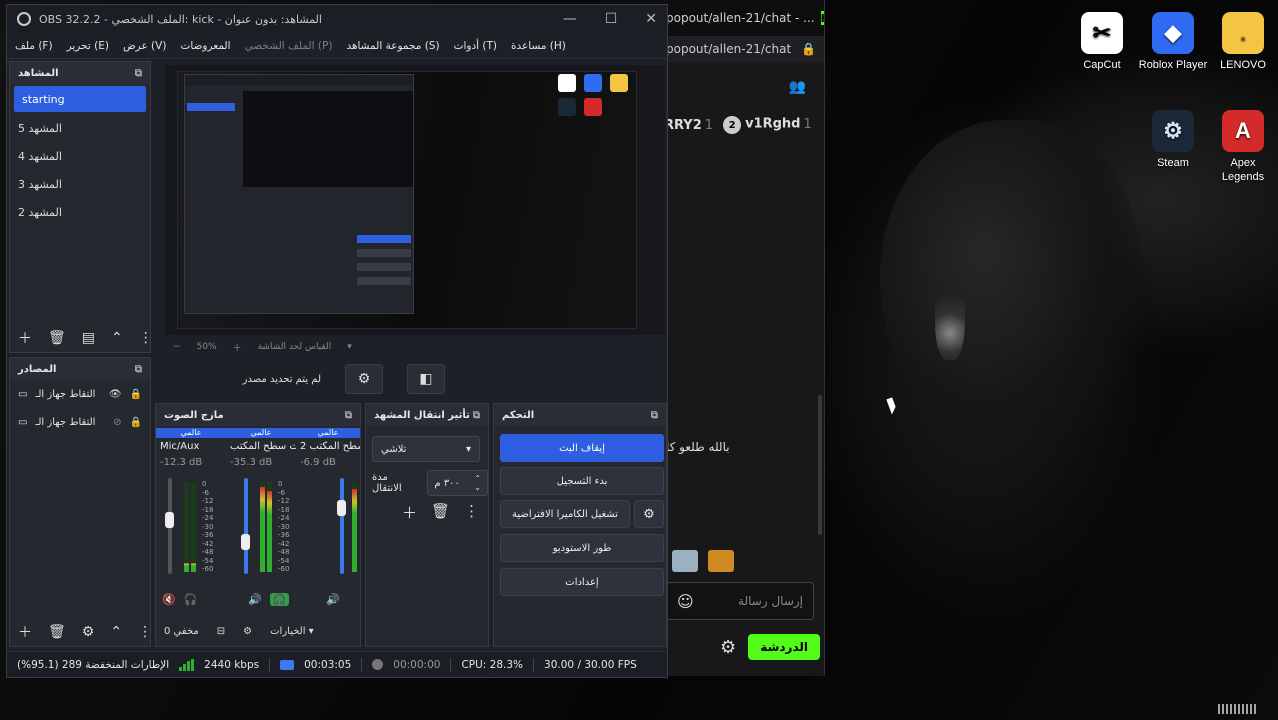 The height and width of the screenshot is (720, 1278). What do you see at coordinates (1243, 42) in the screenshot?
I see `desktop-icon-lenovo-folder: . LENOVO` at bounding box center [1243, 42].